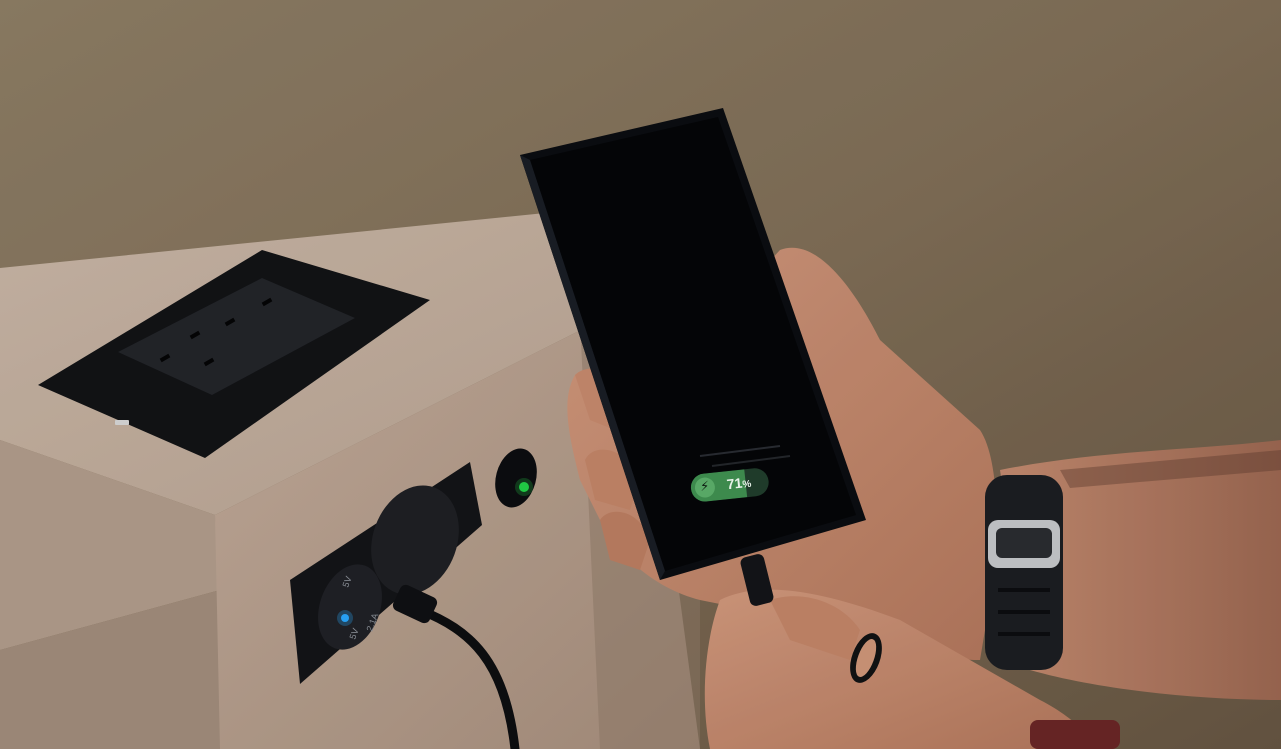 This screenshot has width=1281, height=749. I want to click on battery-percent-text: 71%, so click(738, 483).